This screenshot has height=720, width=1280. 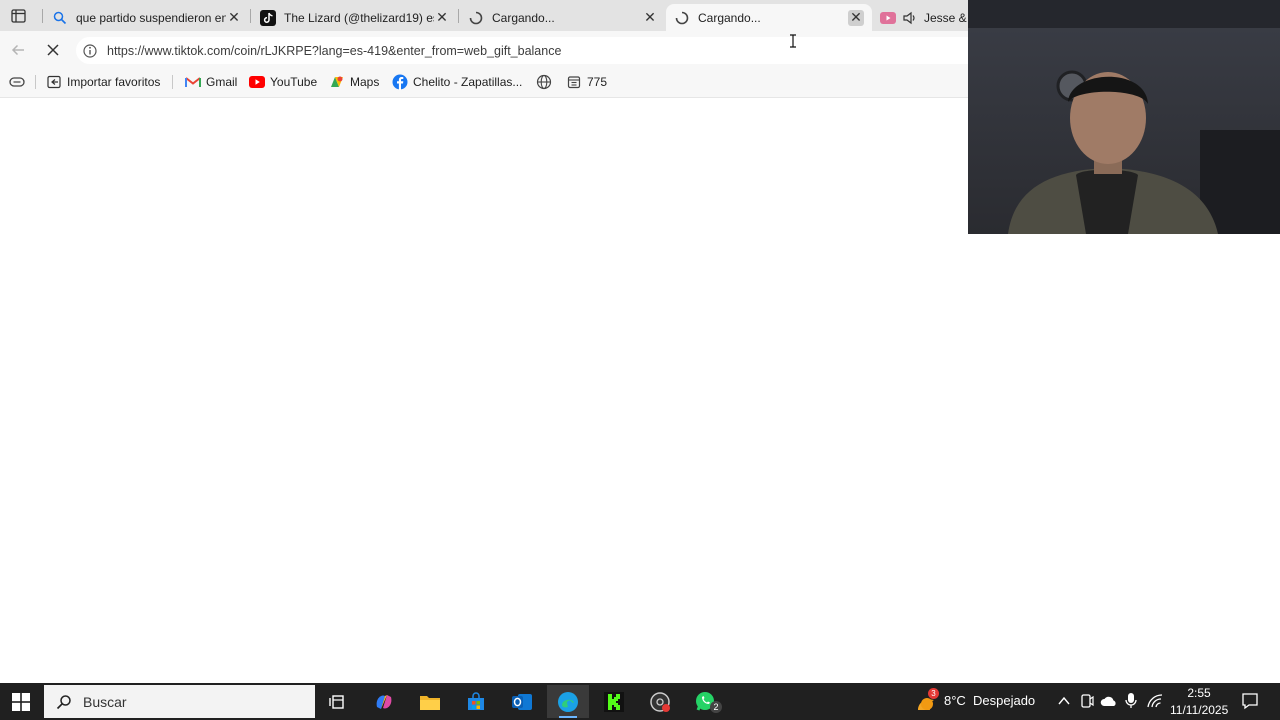 What do you see at coordinates (1109, 701) in the screenshot?
I see `onedrive-icon` at bounding box center [1109, 701].